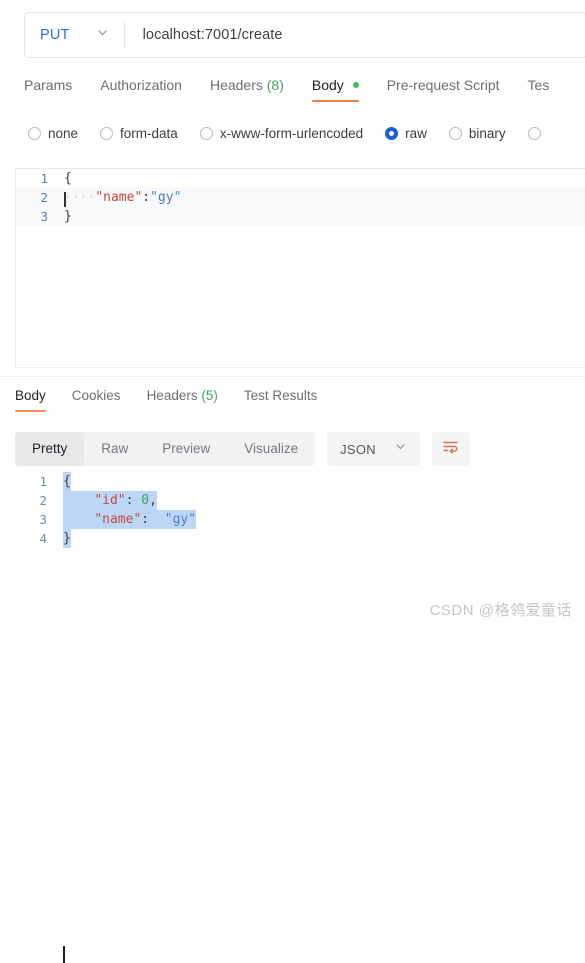 The height and width of the screenshot is (963, 585). What do you see at coordinates (114, 449) in the screenshot?
I see `view-mode-raw: Raw` at bounding box center [114, 449].